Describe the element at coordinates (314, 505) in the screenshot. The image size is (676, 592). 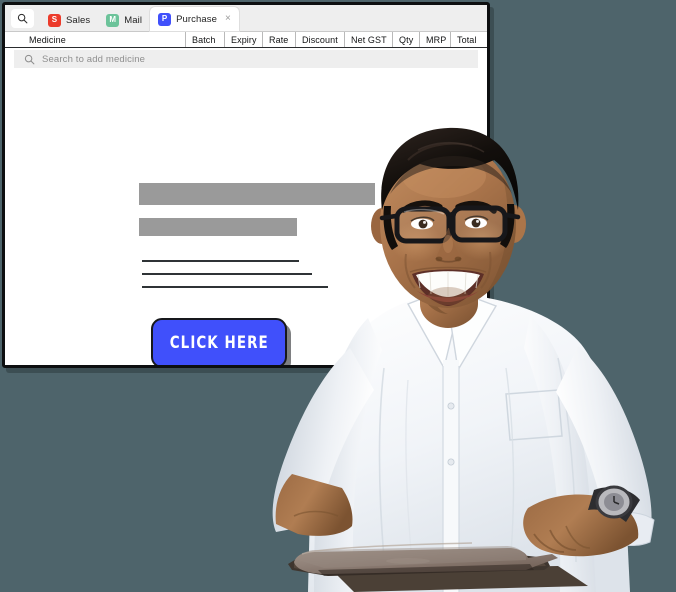
I see `left-hand` at that location.